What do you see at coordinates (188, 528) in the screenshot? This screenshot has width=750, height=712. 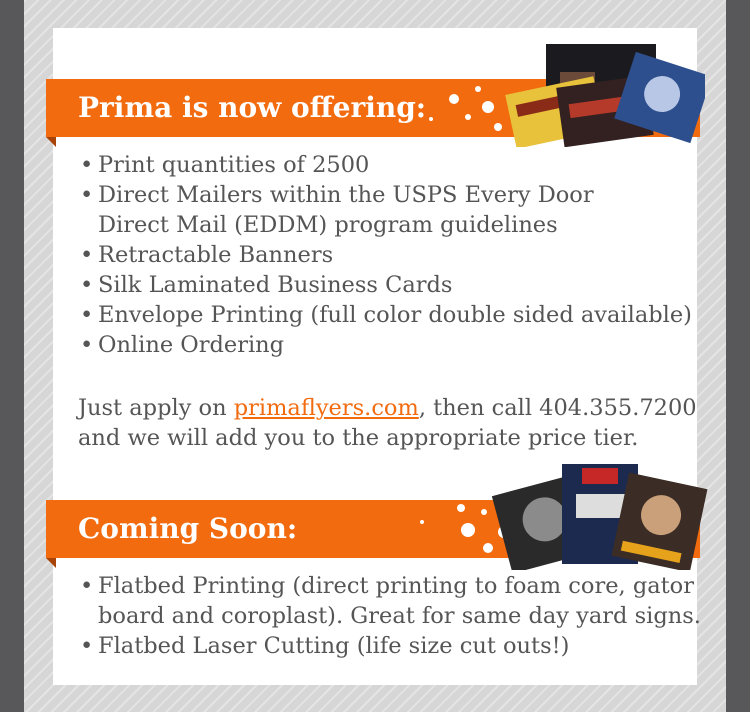 I see `coming-soon-title: Coming Soon:` at bounding box center [188, 528].